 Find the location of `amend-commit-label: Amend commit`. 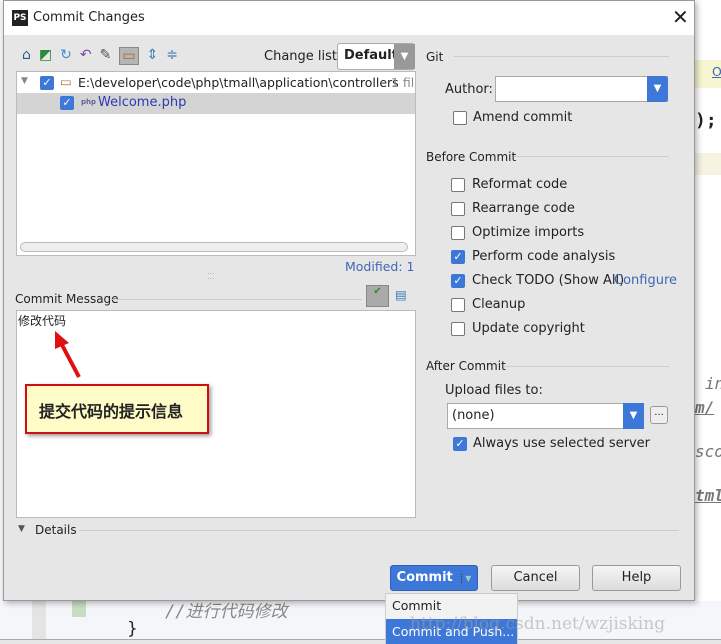

amend-commit-label: Amend commit is located at coordinates (522, 117).